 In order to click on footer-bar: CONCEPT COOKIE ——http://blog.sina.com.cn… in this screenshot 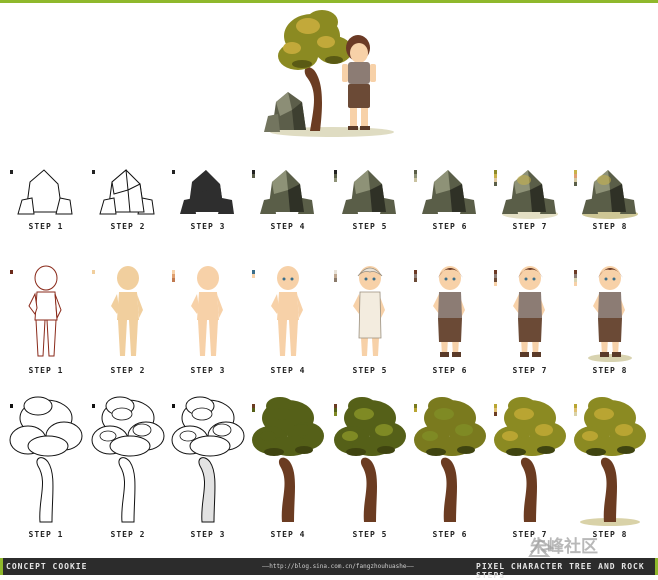, I will do `click(329, 569)`.